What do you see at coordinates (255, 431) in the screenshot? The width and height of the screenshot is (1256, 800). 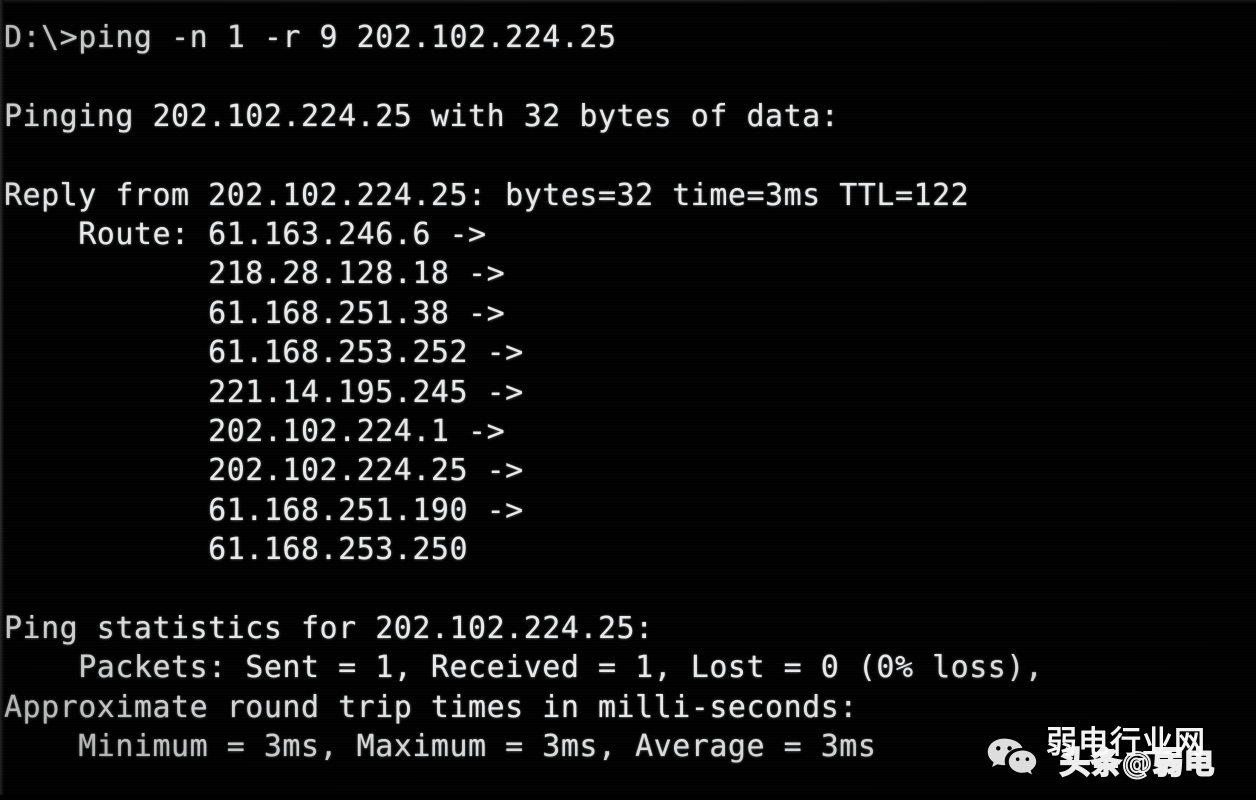 I see `console-line-route-hop-6: 202.102.224.1 ->` at bounding box center [255, 431].